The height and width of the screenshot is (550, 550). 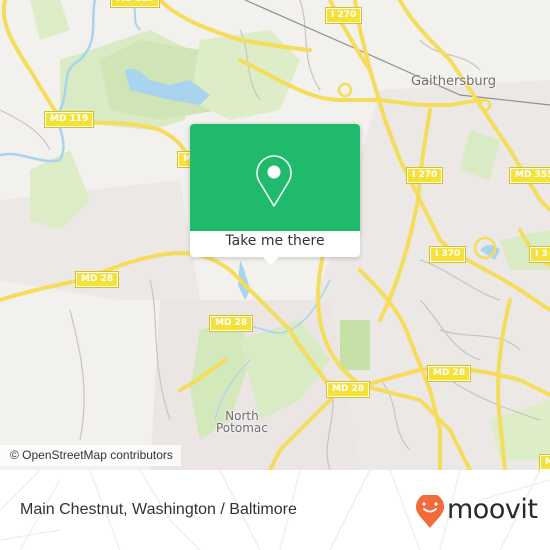 I want to click on road-shield-md28-center: MD 28, so click(x=231, y=323).